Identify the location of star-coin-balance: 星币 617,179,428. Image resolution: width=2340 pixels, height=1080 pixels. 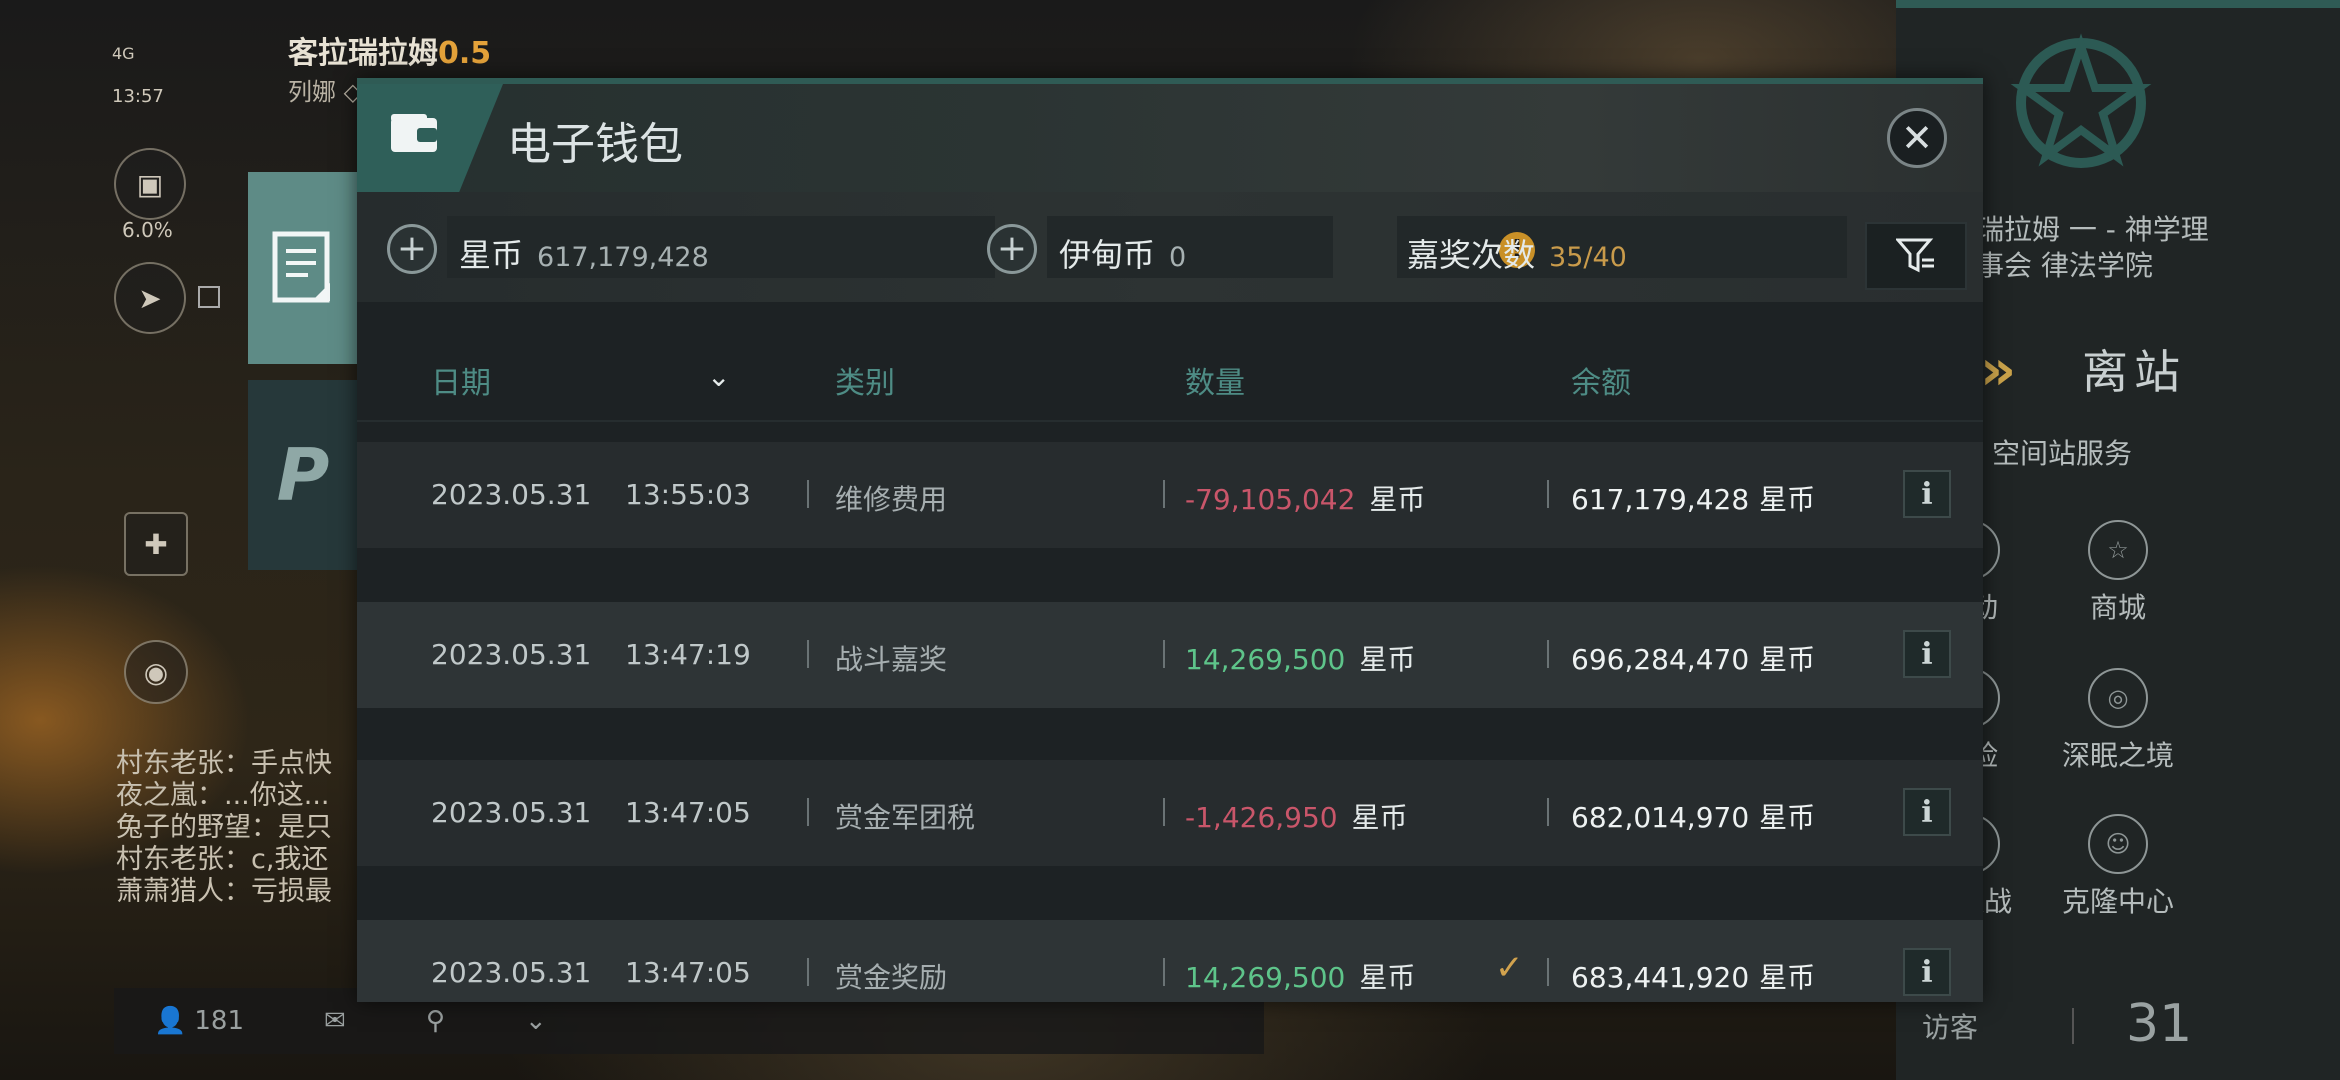
(584, 255).